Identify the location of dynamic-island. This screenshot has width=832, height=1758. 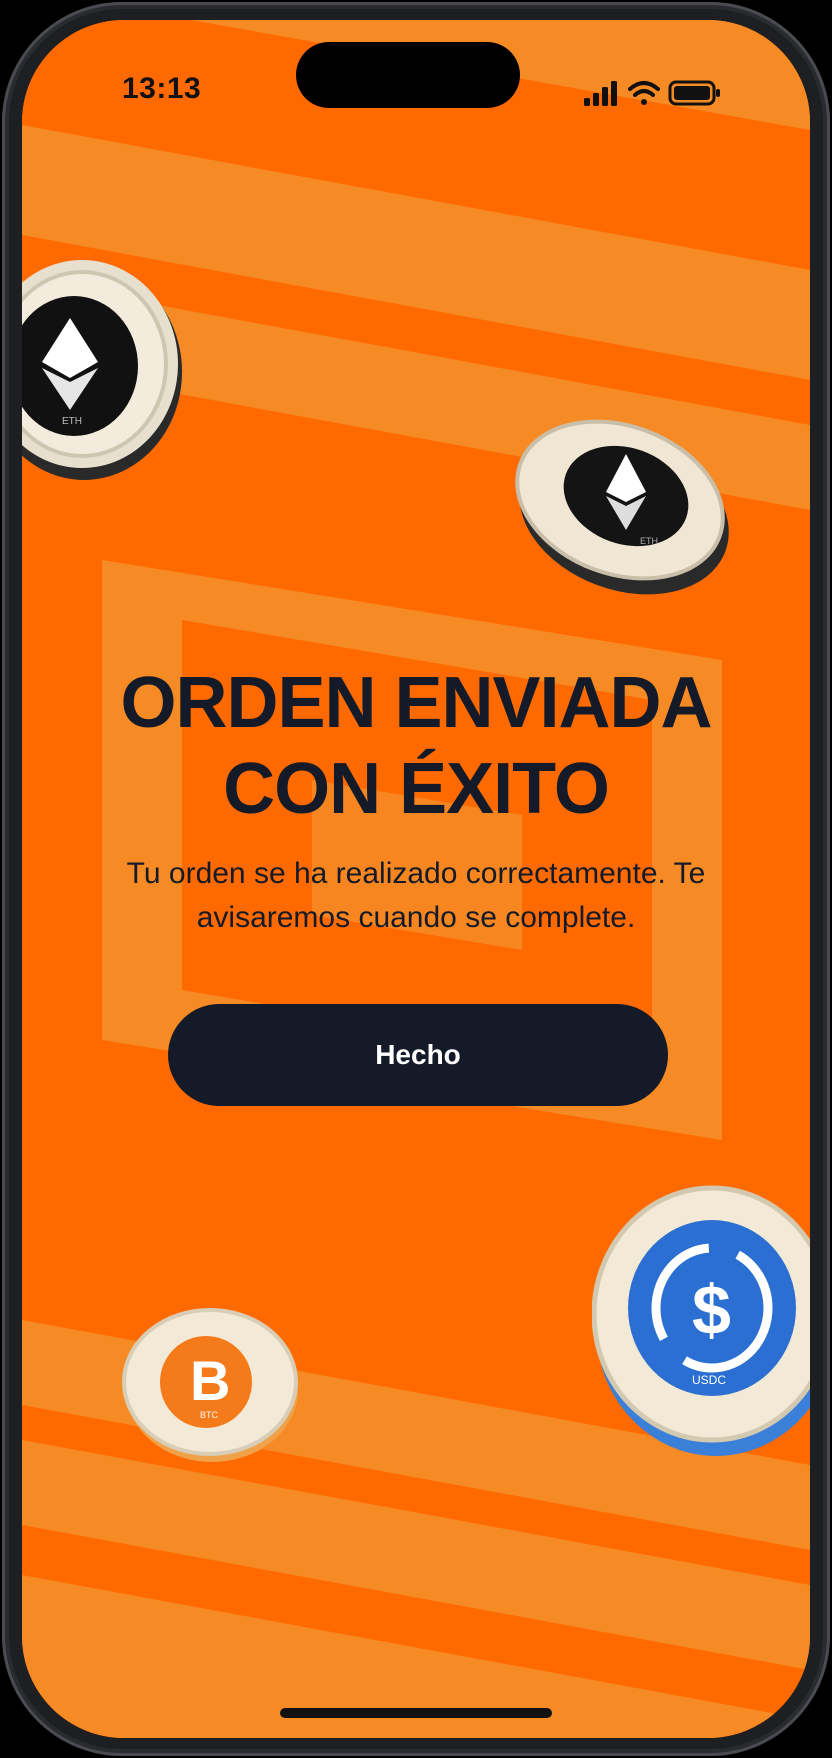
(408, 75).